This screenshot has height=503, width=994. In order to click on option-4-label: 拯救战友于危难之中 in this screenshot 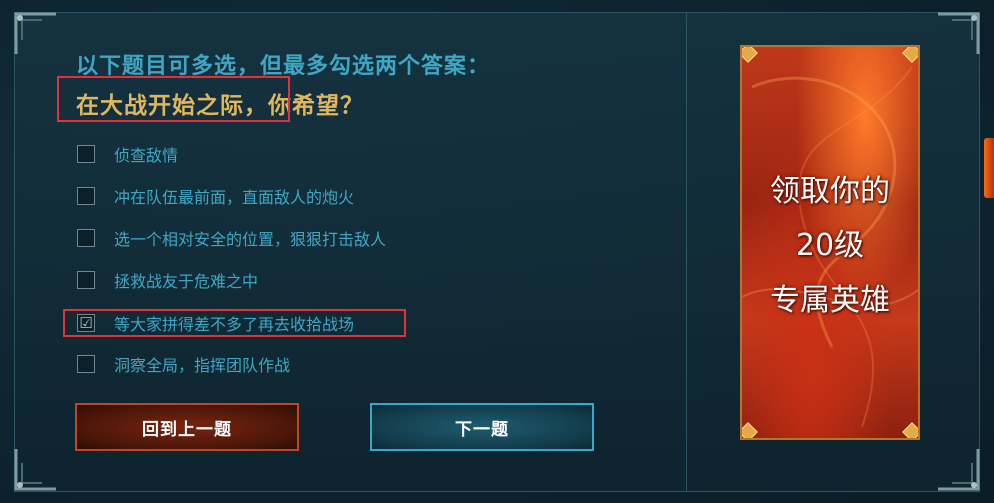, I will do `click(186, 281)`.